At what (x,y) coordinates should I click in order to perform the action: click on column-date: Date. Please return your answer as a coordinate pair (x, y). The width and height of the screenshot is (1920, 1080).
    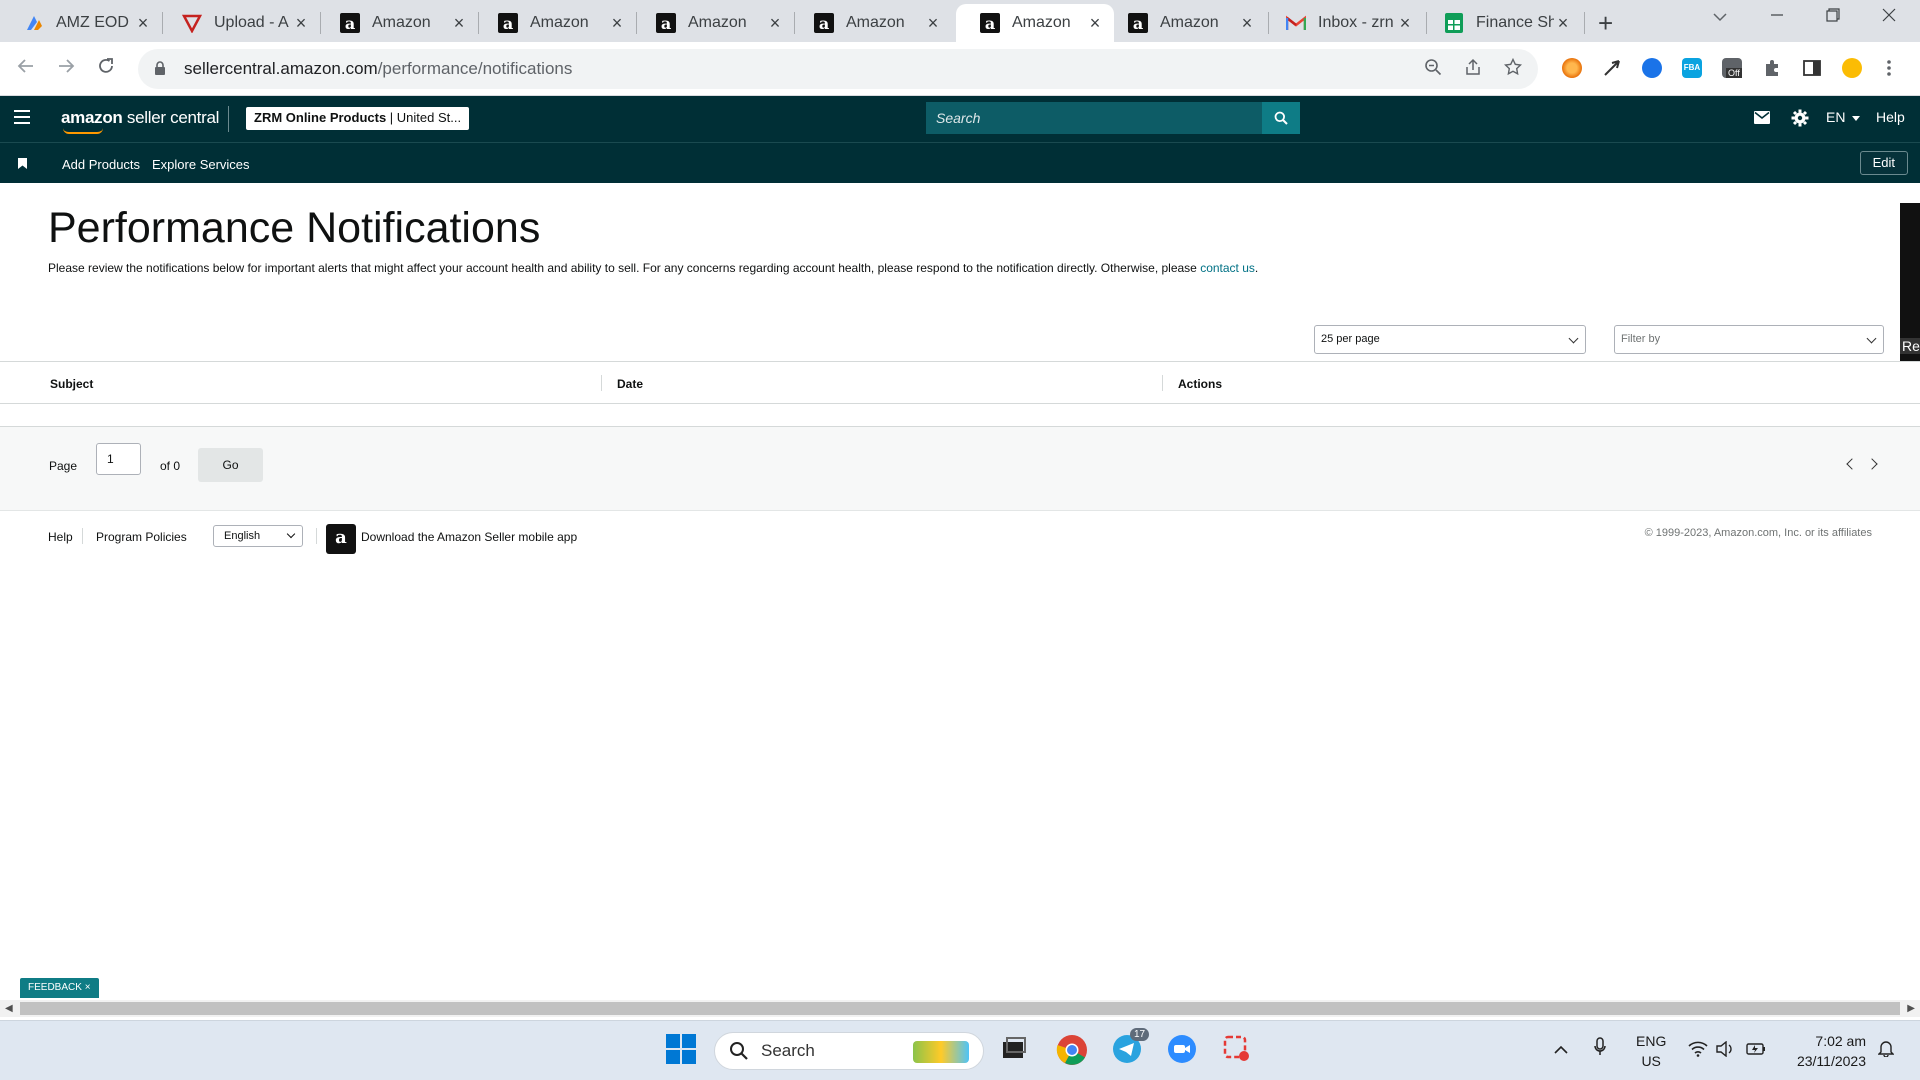
    Looking at the image, I should click on (630, 384).